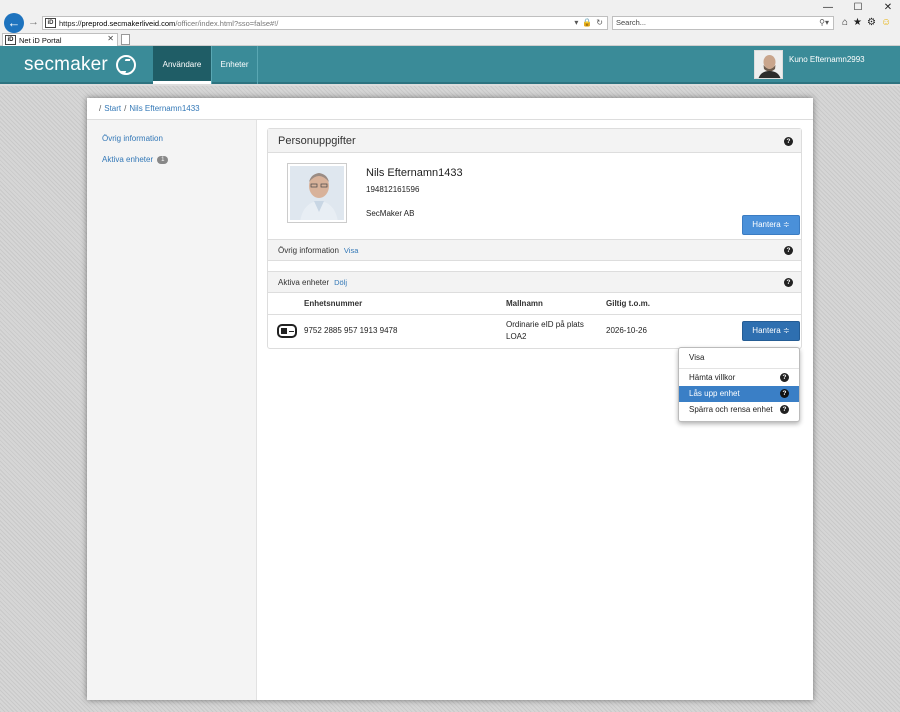  Describe the element at coordinates (110, 38) in the screenshot. I see `close-tab-icon: ✕` at that location.